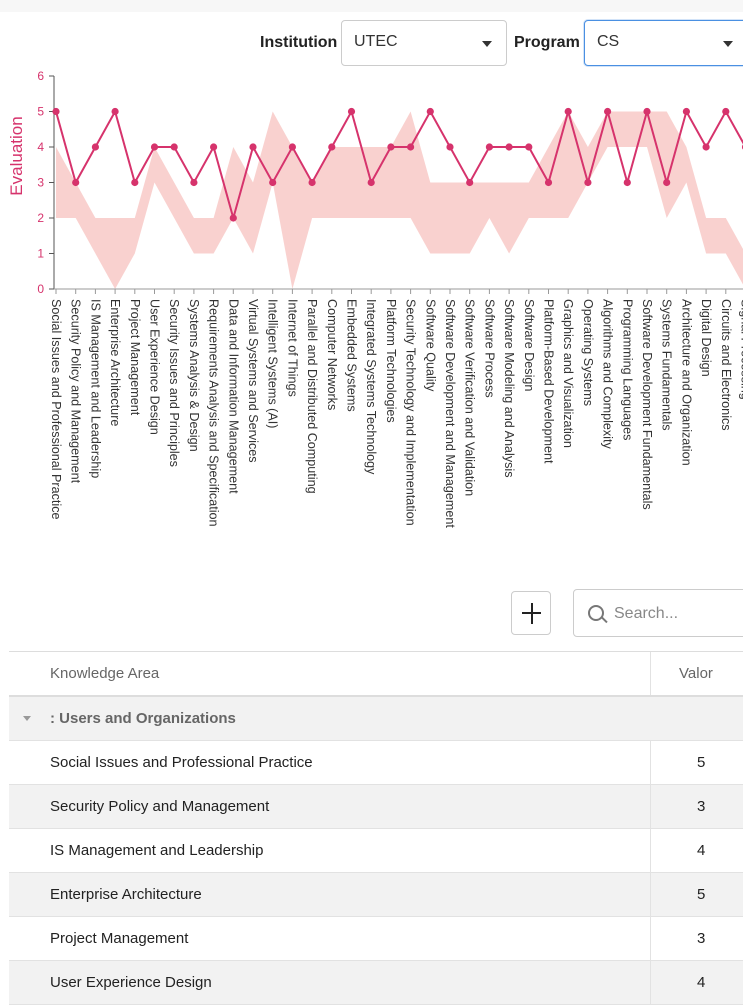  I want to click on x-tick-label: Requirements Analysis and Specification, so click(214, 413).